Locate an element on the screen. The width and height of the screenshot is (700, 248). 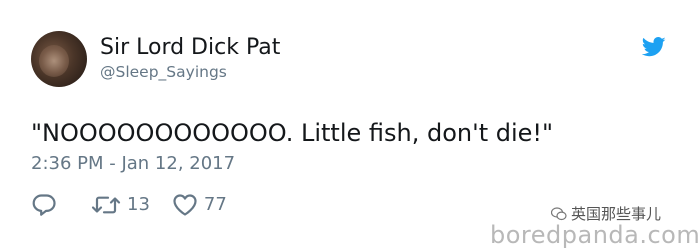
twitter-bird-icon is located at coordinates (654, 47).